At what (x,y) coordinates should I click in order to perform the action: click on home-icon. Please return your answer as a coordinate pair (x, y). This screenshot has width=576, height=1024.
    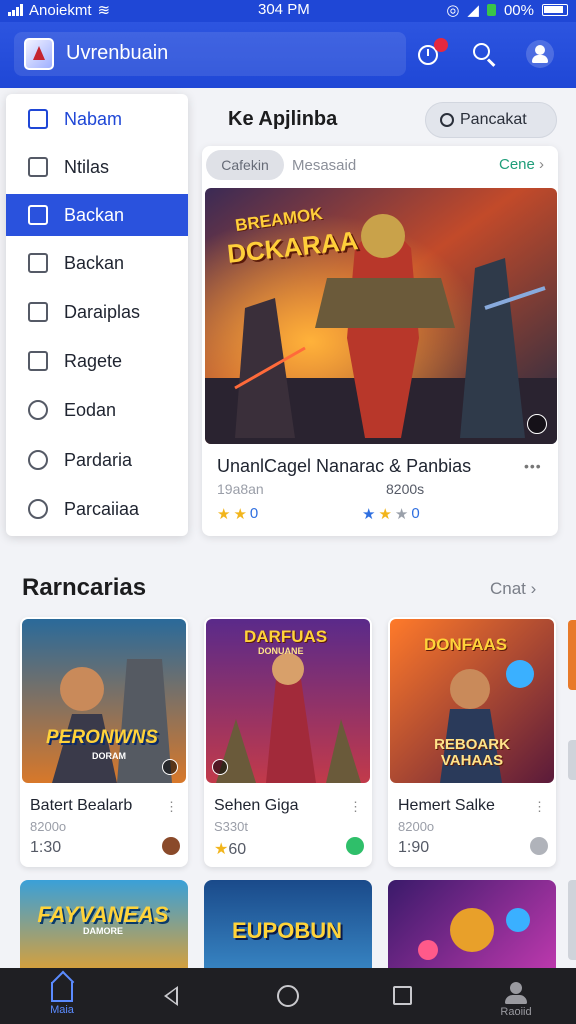
    Looking at the image, I should click on (38, 119).